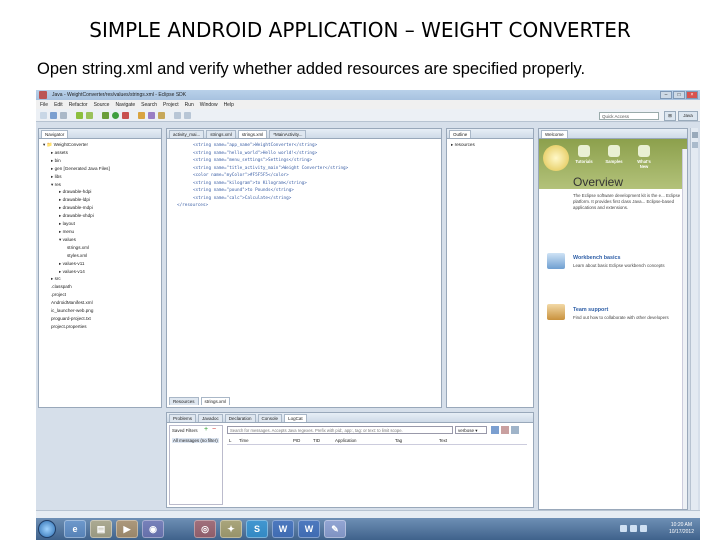 This screenshot has width=720, height=540. I want to click on tree-item: ▸ menu, so click(76, 232).